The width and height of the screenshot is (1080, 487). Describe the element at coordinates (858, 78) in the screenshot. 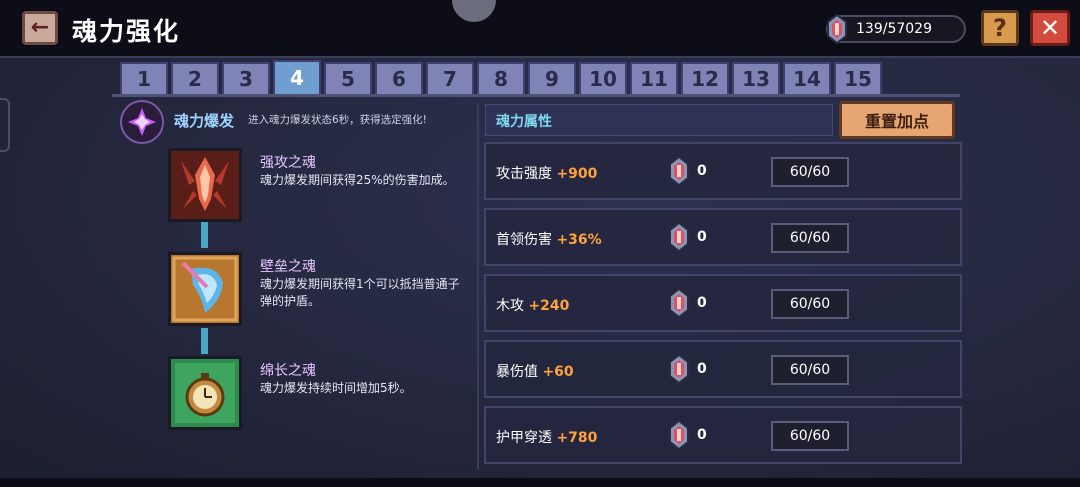

I see `tab-level-15: 15` at that location.